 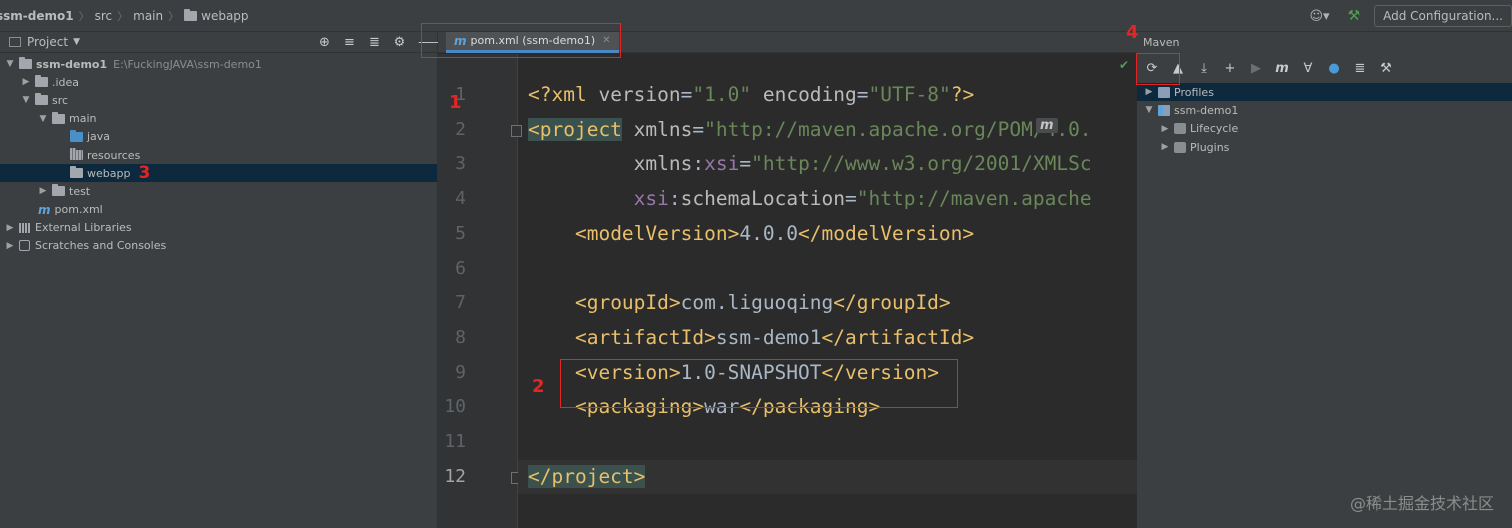 What do you see at coordinates (460, 199) in the screenshot?
I see `line-number: 4` at bounding box center [460, 199].